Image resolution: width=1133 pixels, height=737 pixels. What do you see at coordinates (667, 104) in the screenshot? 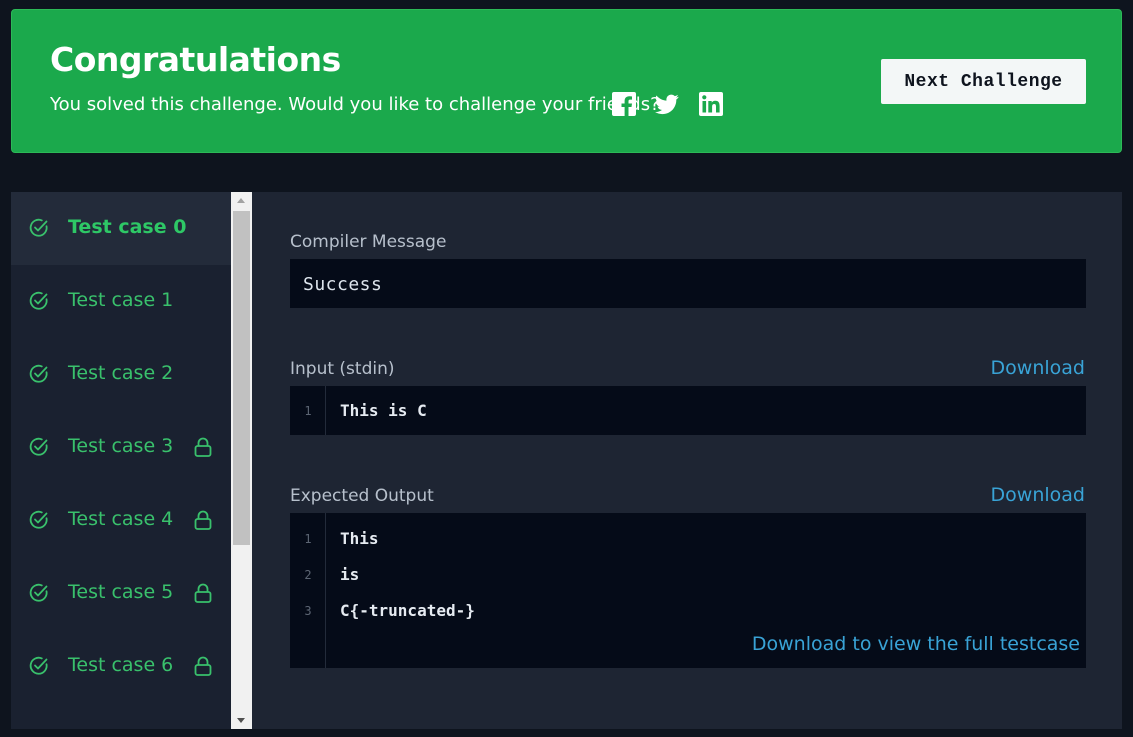
I see `twitter-icon` at bounding box center [667, 104].